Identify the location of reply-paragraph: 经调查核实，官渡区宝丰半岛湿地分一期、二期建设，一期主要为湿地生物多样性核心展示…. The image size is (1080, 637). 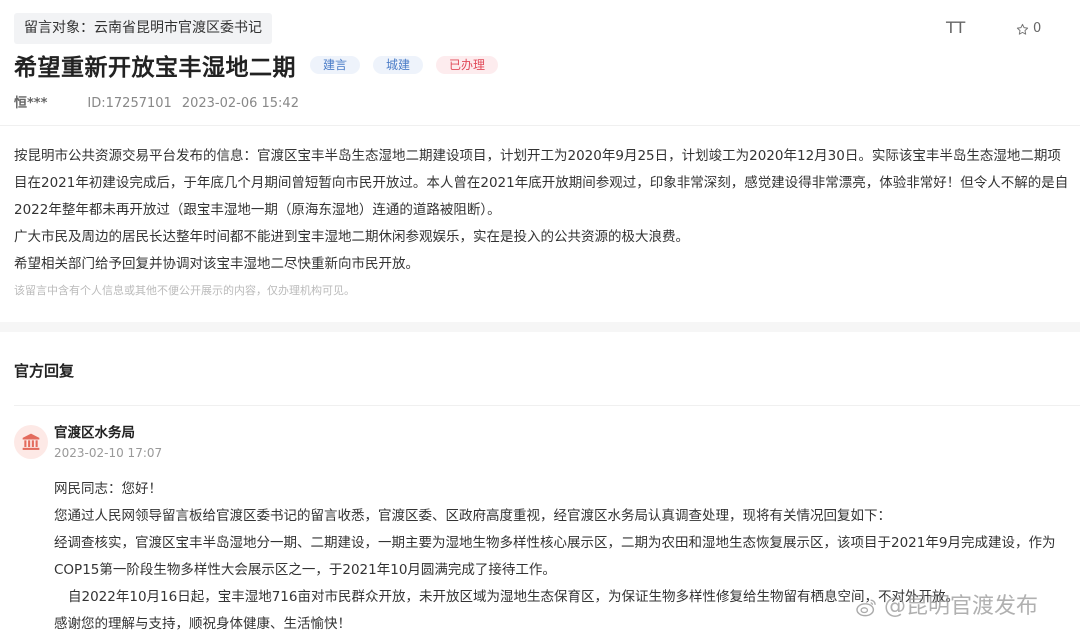
(555, 556).